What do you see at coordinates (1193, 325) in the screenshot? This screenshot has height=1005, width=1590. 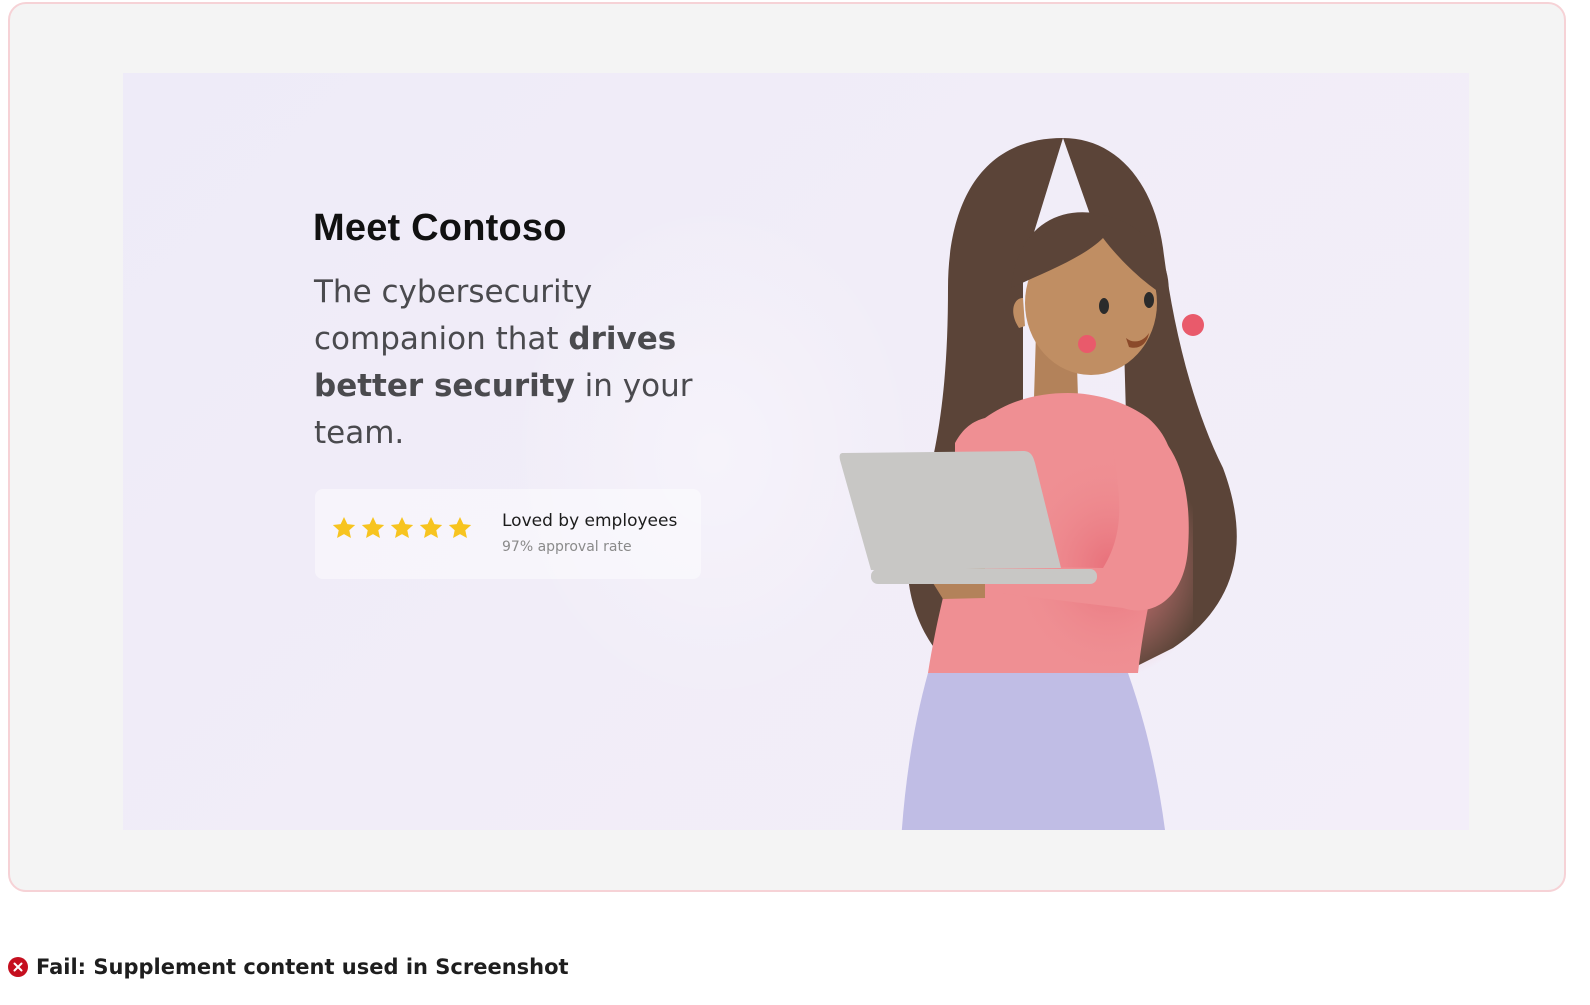 I see `right-earring-shape` at bounding box center [1193, 325].